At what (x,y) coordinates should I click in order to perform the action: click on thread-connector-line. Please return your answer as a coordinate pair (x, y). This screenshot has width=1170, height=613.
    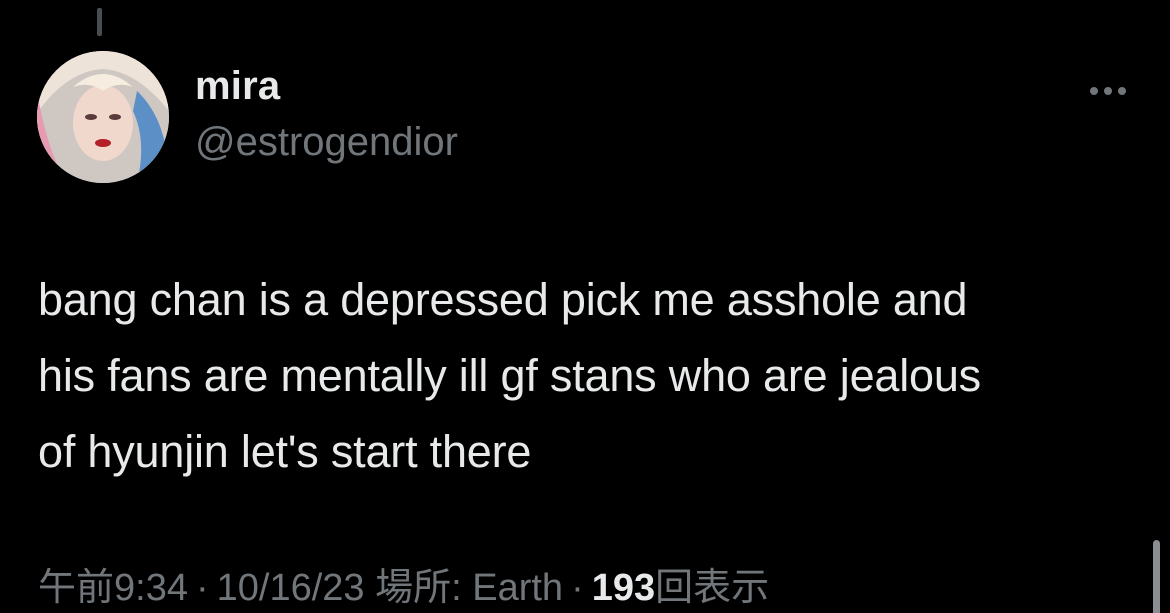
    Looking at the image, I should click on (99, 22).